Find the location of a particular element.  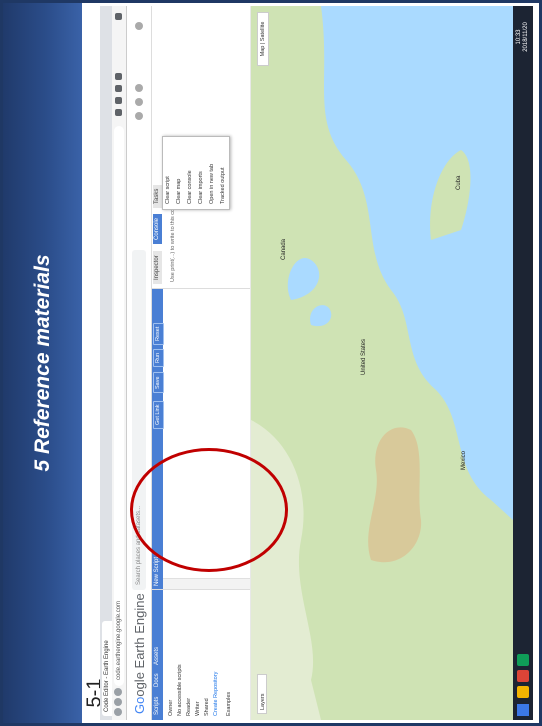

title-bar: 5 Reference materials is located at coordinates (42, 363).